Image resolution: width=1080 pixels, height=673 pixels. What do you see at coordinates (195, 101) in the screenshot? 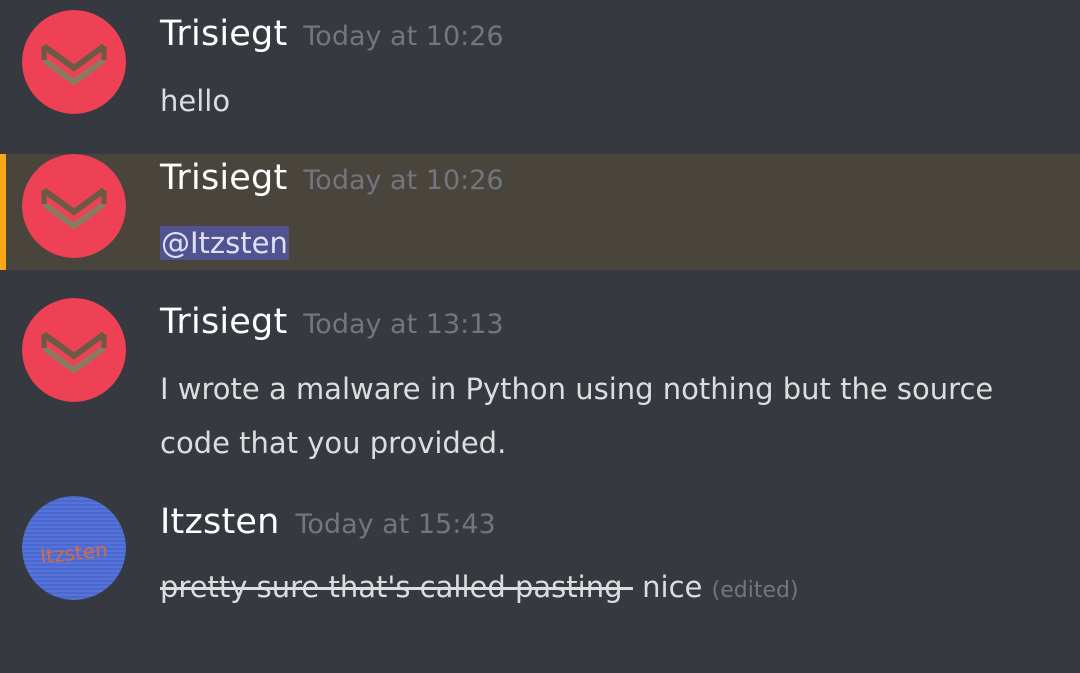
I see `message-content: hello` at bounding box center [195, 101].